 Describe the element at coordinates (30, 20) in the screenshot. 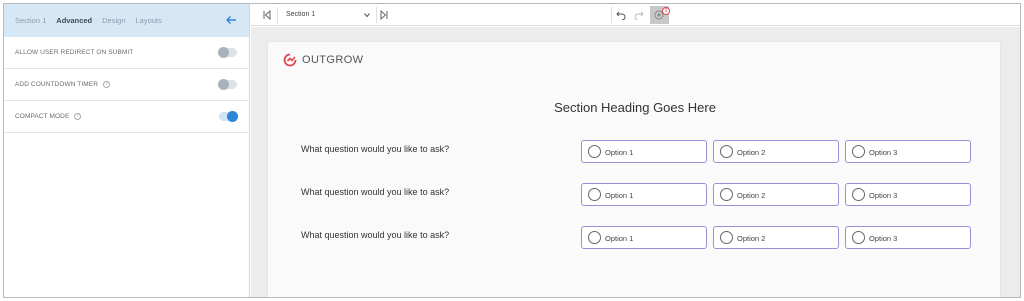

I see `tab-section-1: Section 1` at that location.